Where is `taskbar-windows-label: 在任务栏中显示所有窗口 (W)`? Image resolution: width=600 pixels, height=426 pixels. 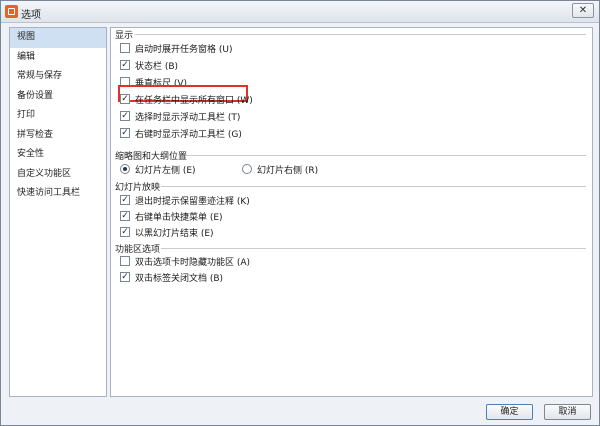
taskbar-windows-label: 在任务栏中显示所有窗口 (W) is located at coordinates (194, 100).